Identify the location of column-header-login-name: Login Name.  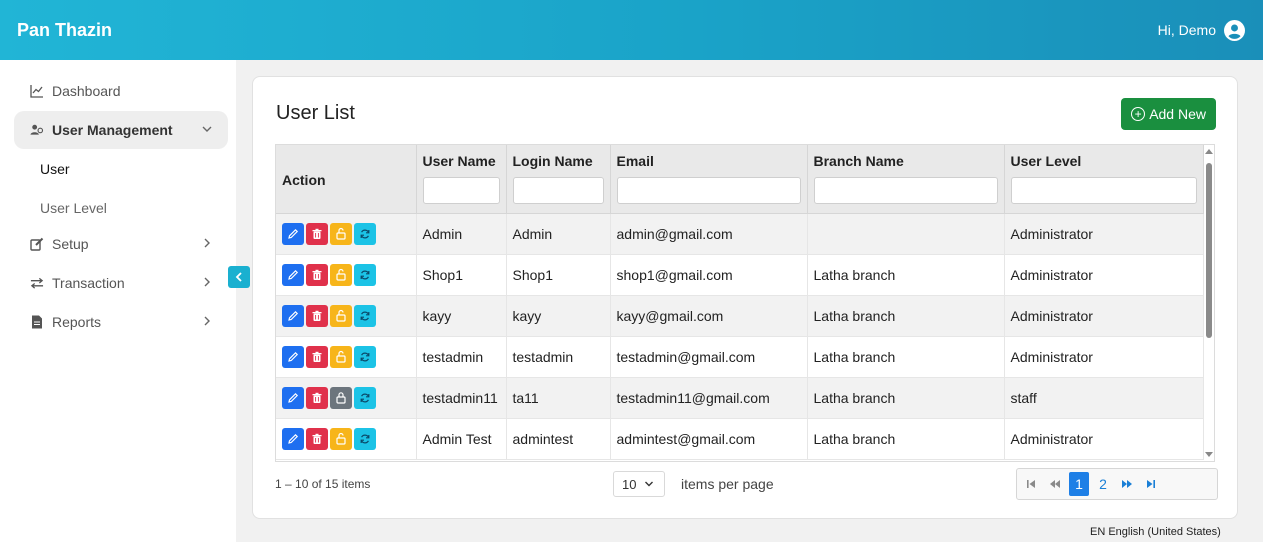
(558, 179).